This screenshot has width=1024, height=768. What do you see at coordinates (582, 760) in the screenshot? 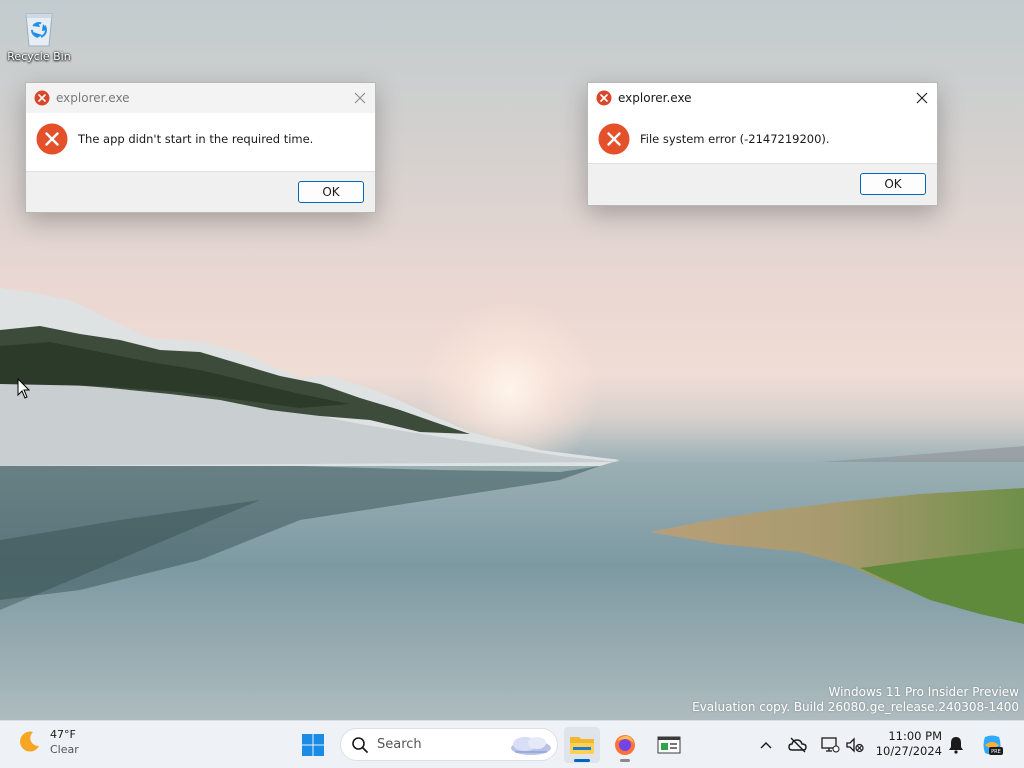
I see `active-indicator` at bounding box center [582, 760].